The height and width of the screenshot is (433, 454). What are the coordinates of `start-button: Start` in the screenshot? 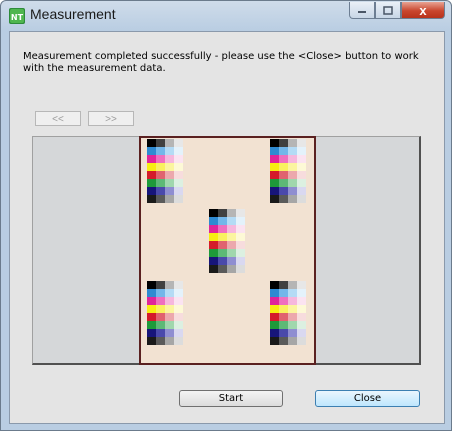 It's located at (231, 398).